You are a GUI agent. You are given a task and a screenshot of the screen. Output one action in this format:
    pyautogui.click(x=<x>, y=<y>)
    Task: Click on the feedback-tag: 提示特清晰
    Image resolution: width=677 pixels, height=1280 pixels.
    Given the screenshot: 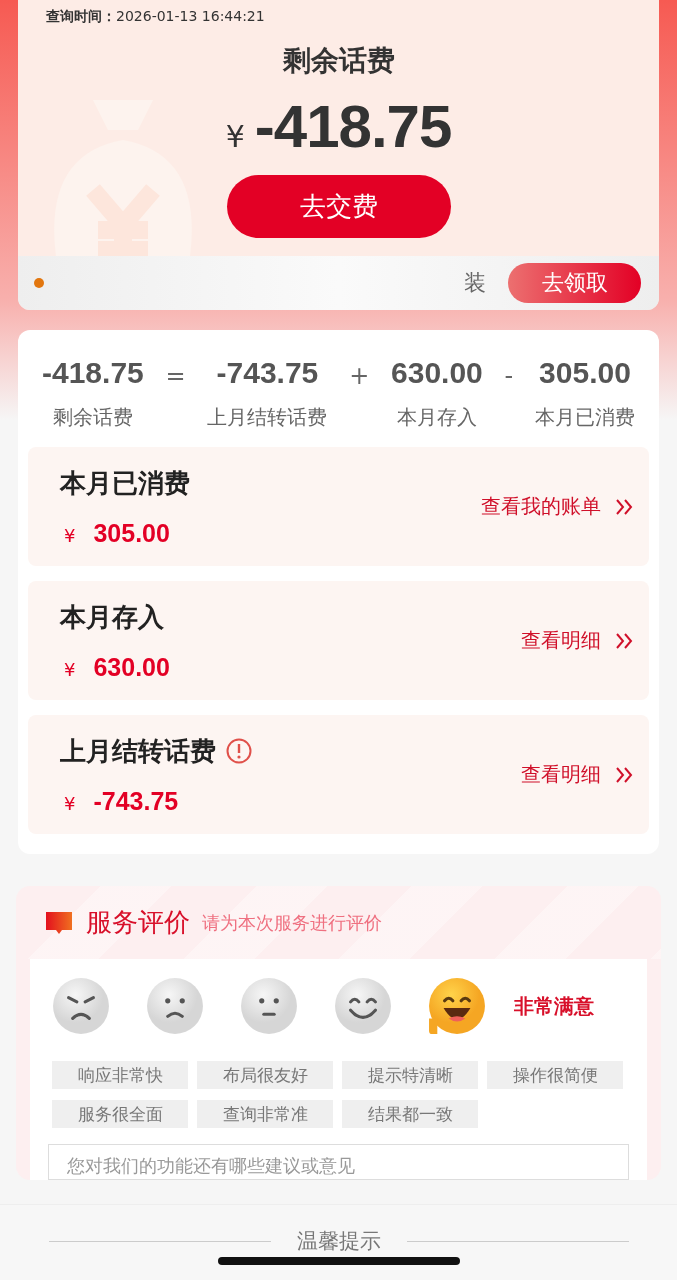 What is the action you would take?
    pyautogui.click(x=410, y=1075)
    